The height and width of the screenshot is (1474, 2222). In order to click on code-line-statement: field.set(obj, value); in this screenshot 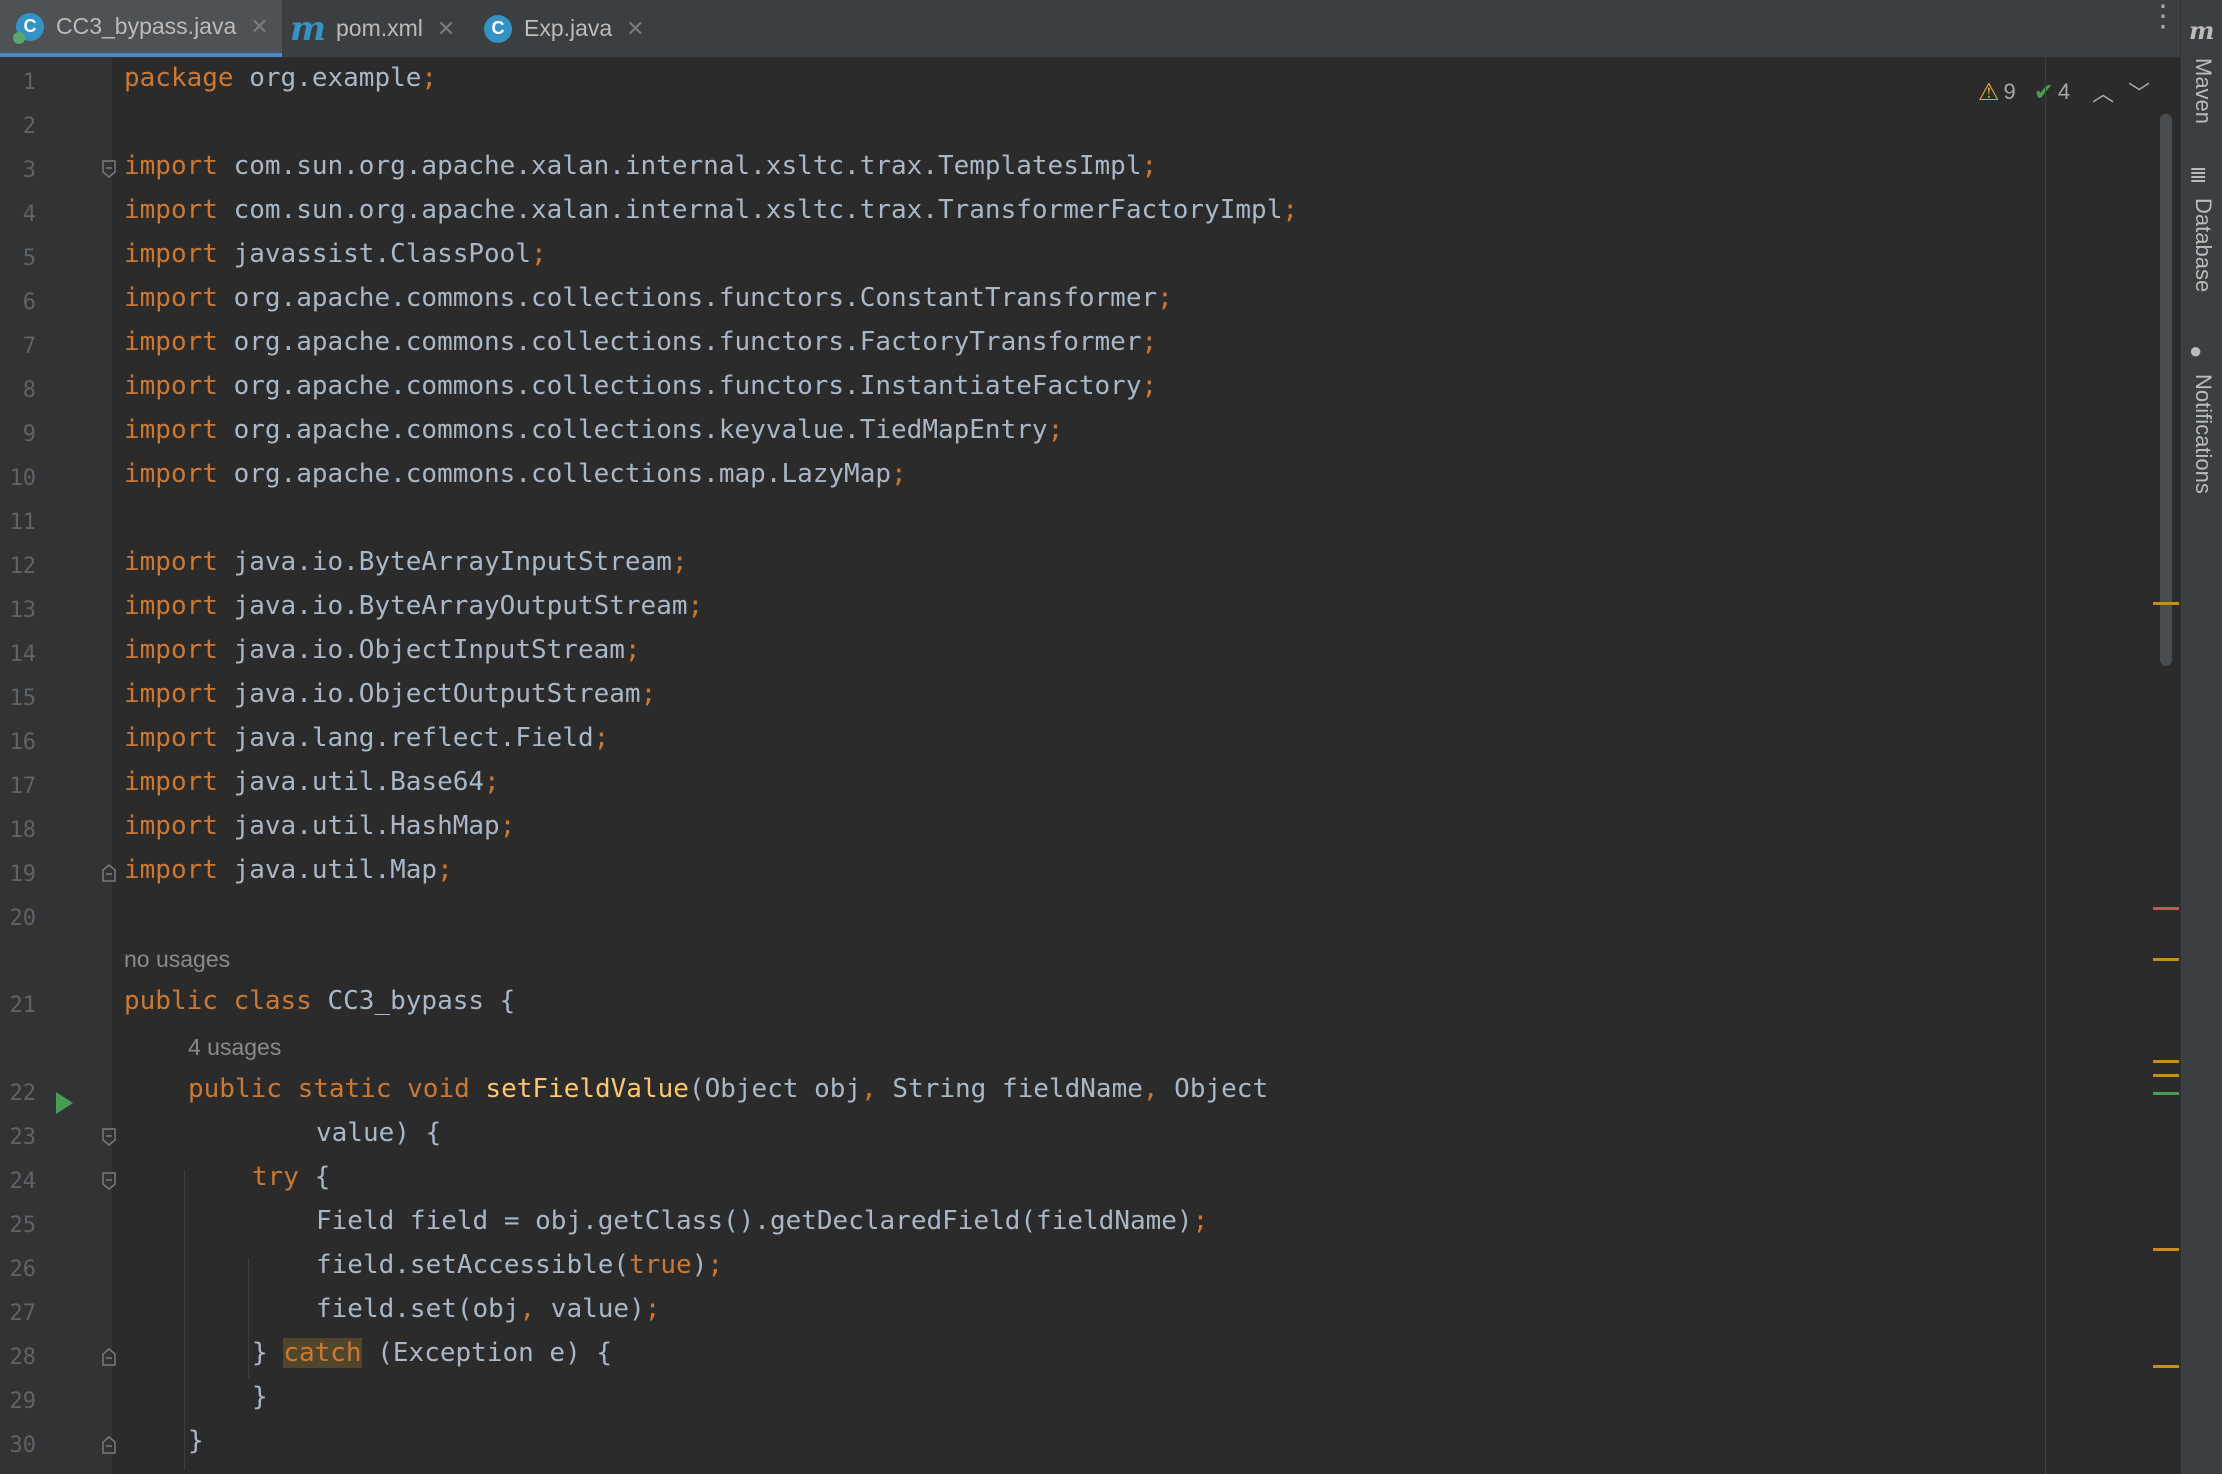, I will do `click(488, 1309)`.